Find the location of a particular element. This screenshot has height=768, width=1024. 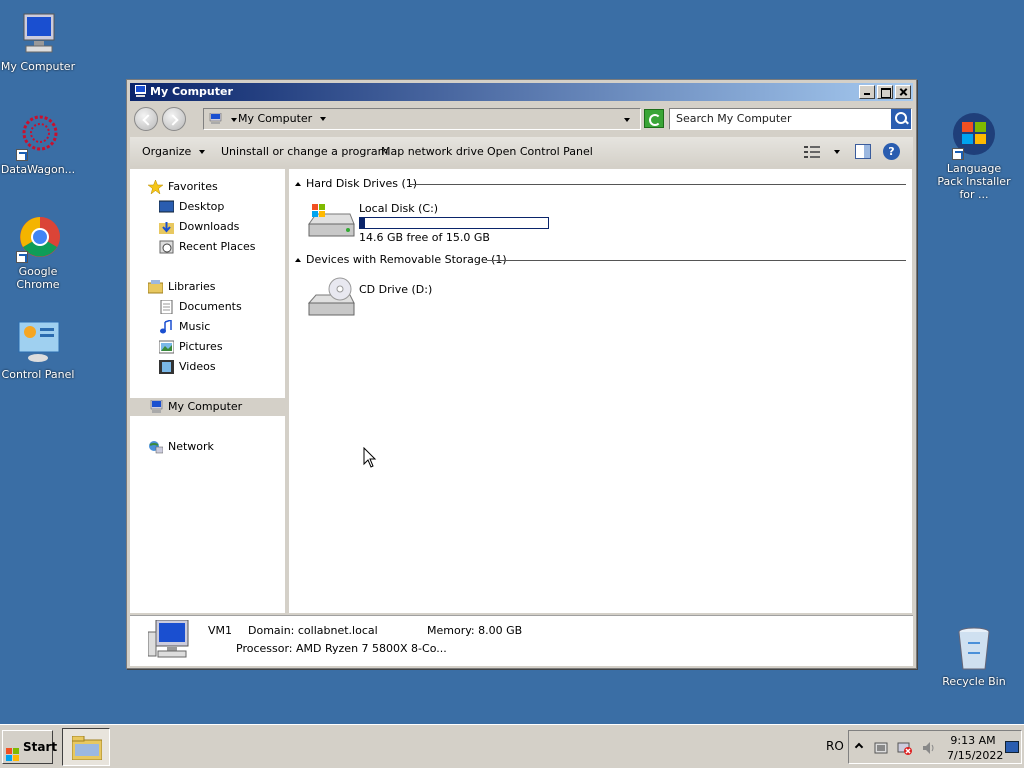

music-icon is located at coordinates (166, 326).